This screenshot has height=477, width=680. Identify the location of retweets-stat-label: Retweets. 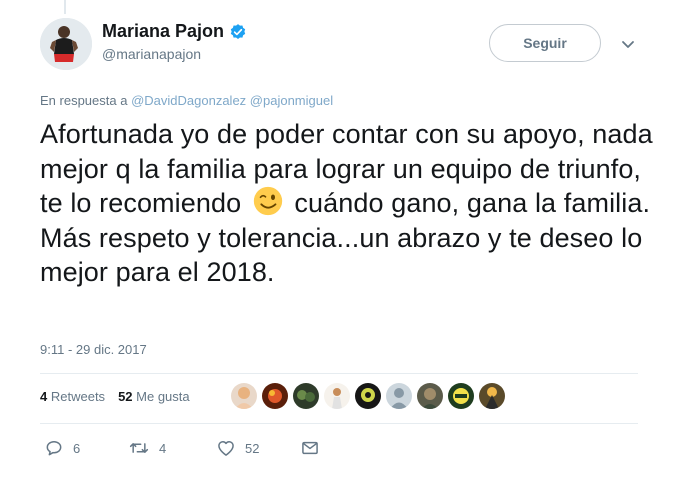
(78, 396).